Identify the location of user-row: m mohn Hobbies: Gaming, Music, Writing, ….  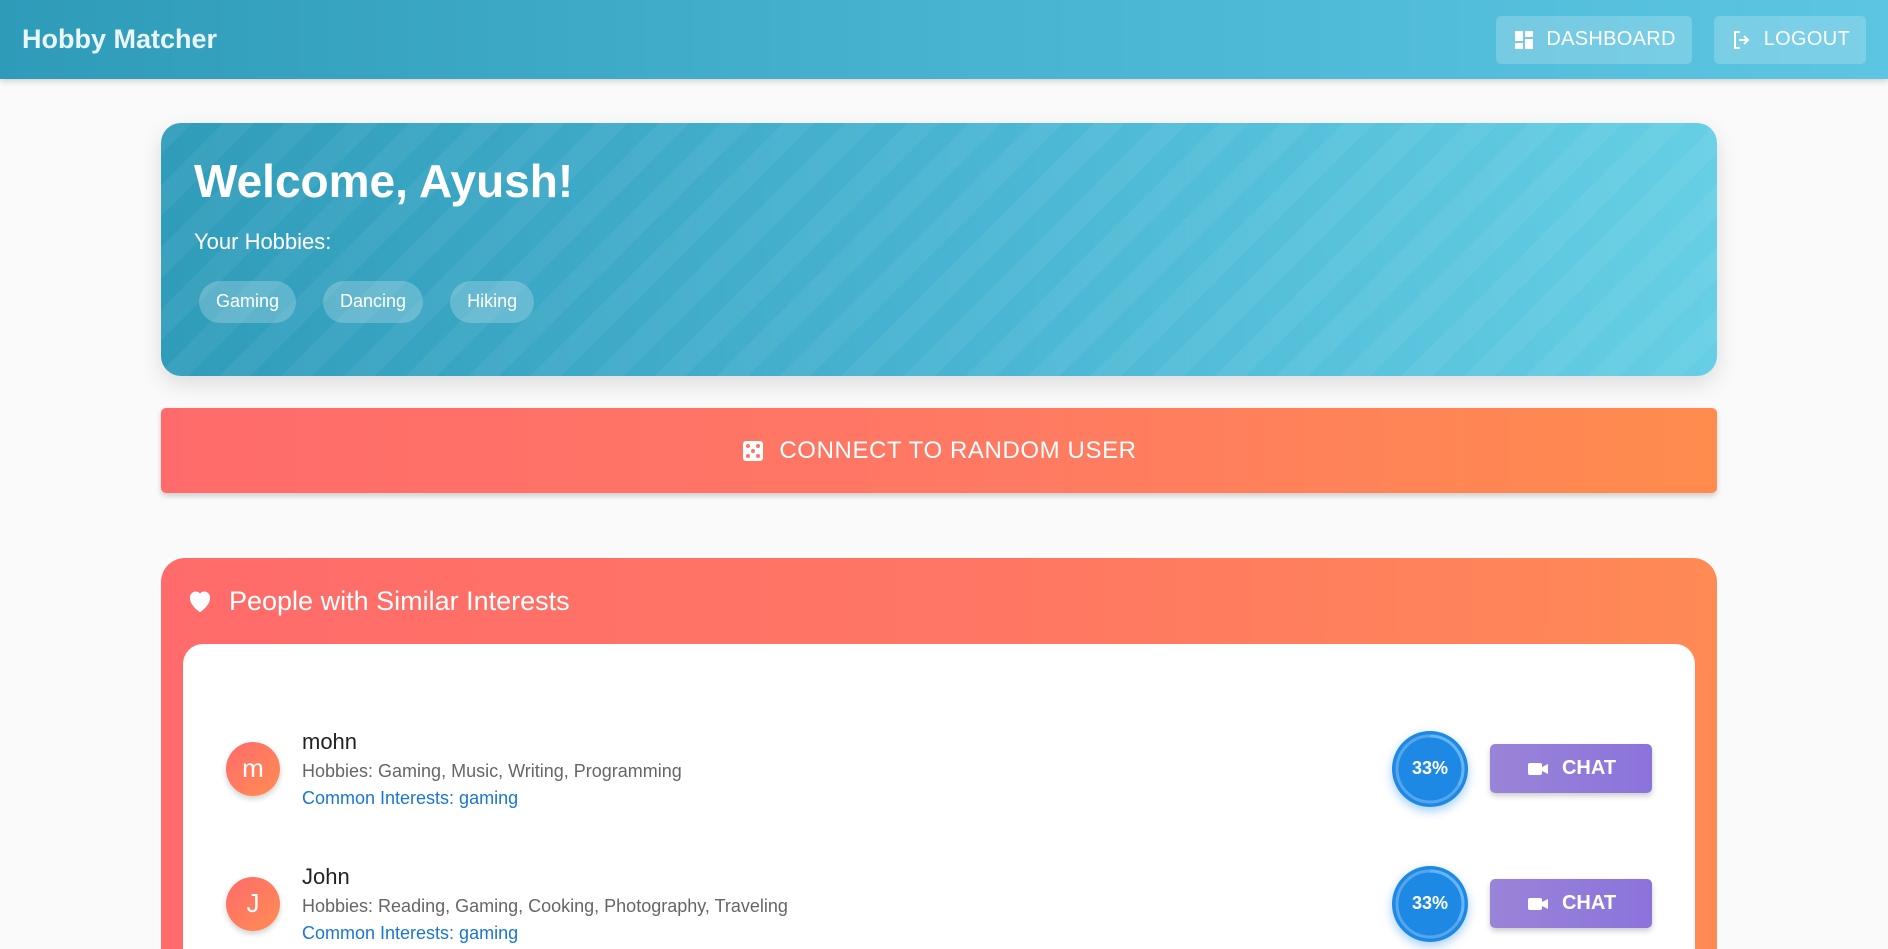
(939, 768).